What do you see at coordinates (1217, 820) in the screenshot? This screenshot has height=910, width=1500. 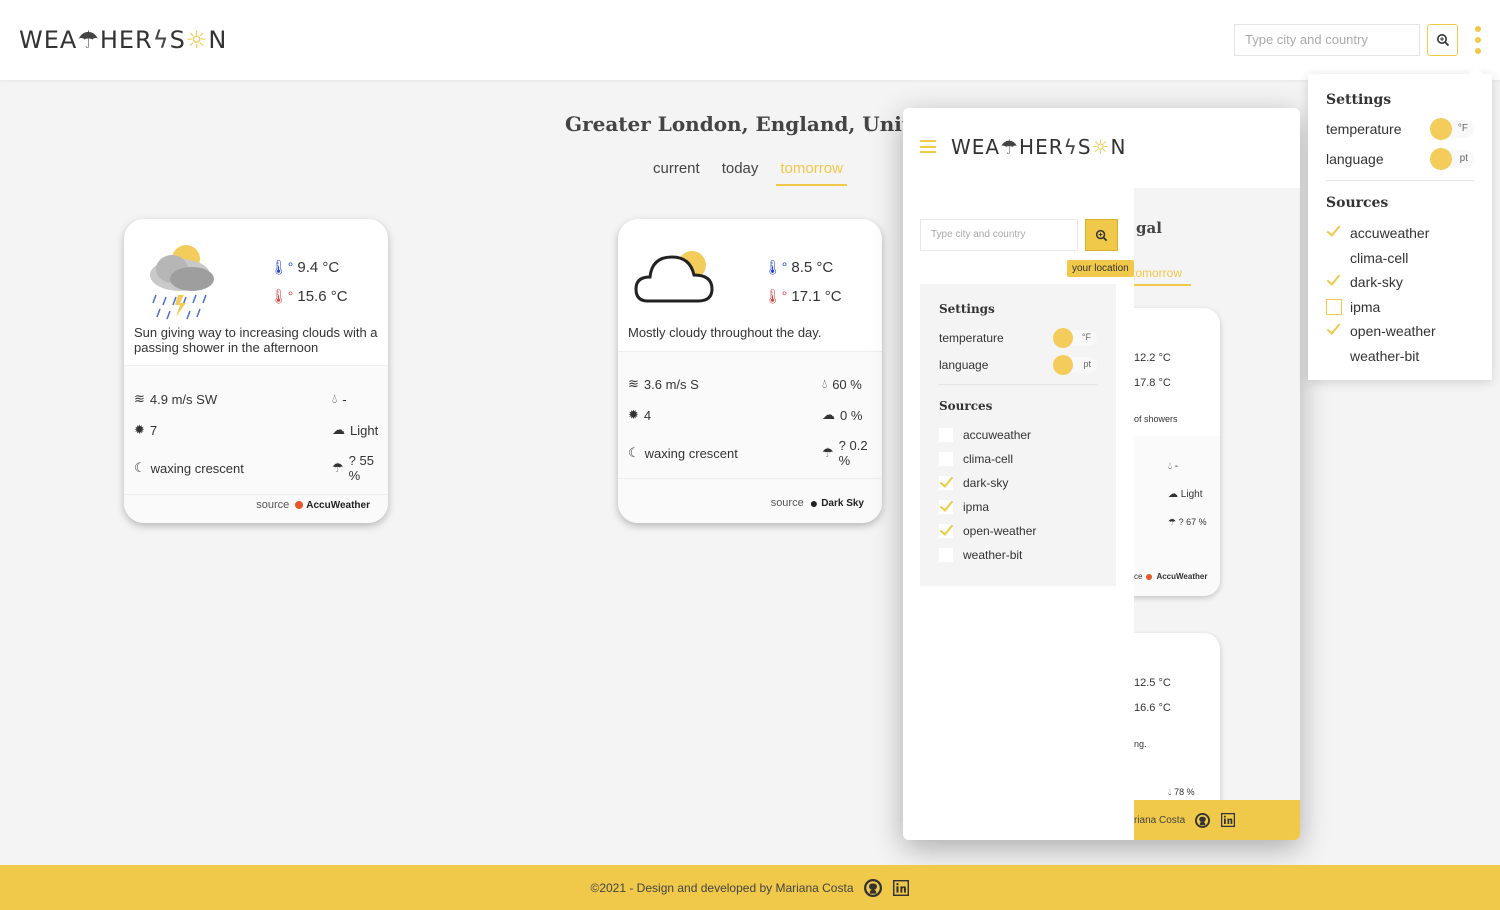 I see `mobile-footer: riana Costa` at bounding box center [1217, 820].